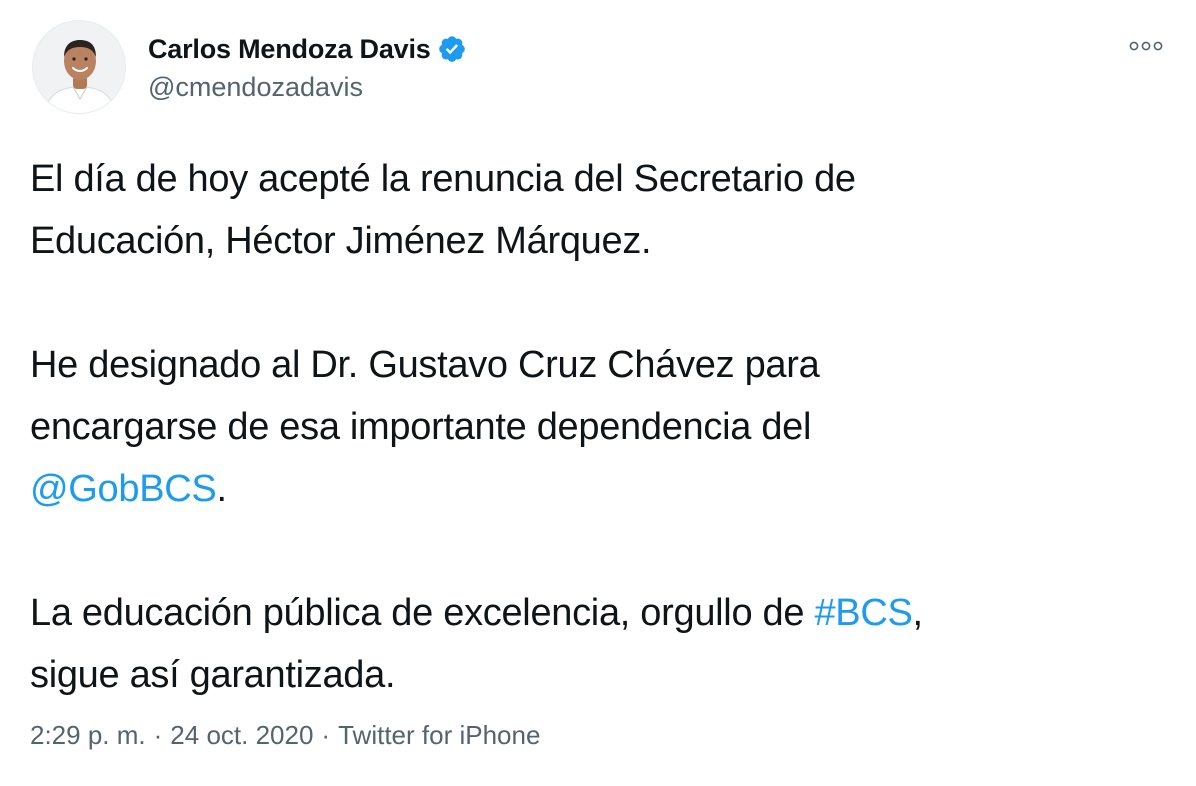 This screenshot has width=1196, height=786. Describe the element at coordinates (918, 613) in the screenshot. I see `punctuation: ,` at that location.